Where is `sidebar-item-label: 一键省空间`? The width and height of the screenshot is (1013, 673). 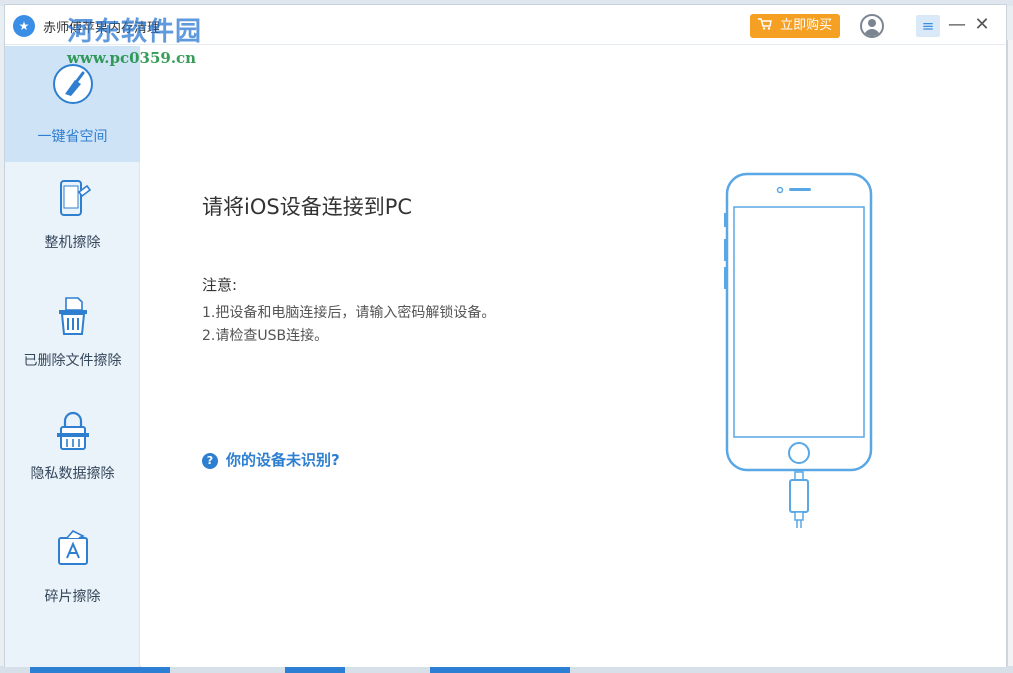 sidebar-item-label: 一键省空间 is located at coordinates (72, 137).